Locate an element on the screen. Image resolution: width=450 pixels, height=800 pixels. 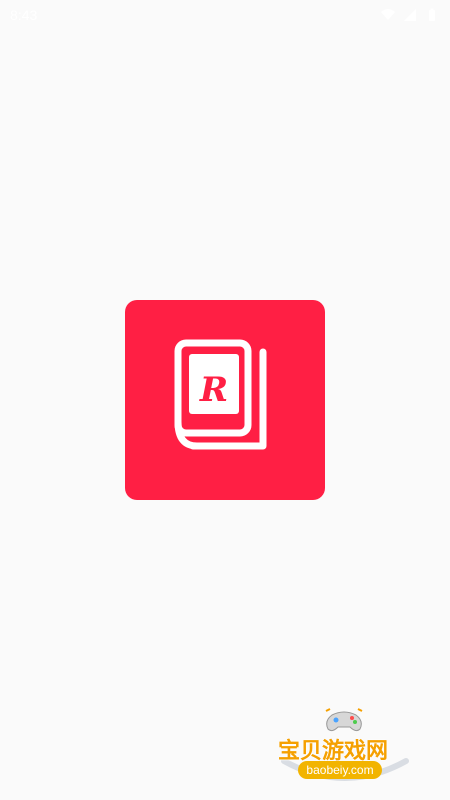
book-icon: R is located at coordinates (220, 394).